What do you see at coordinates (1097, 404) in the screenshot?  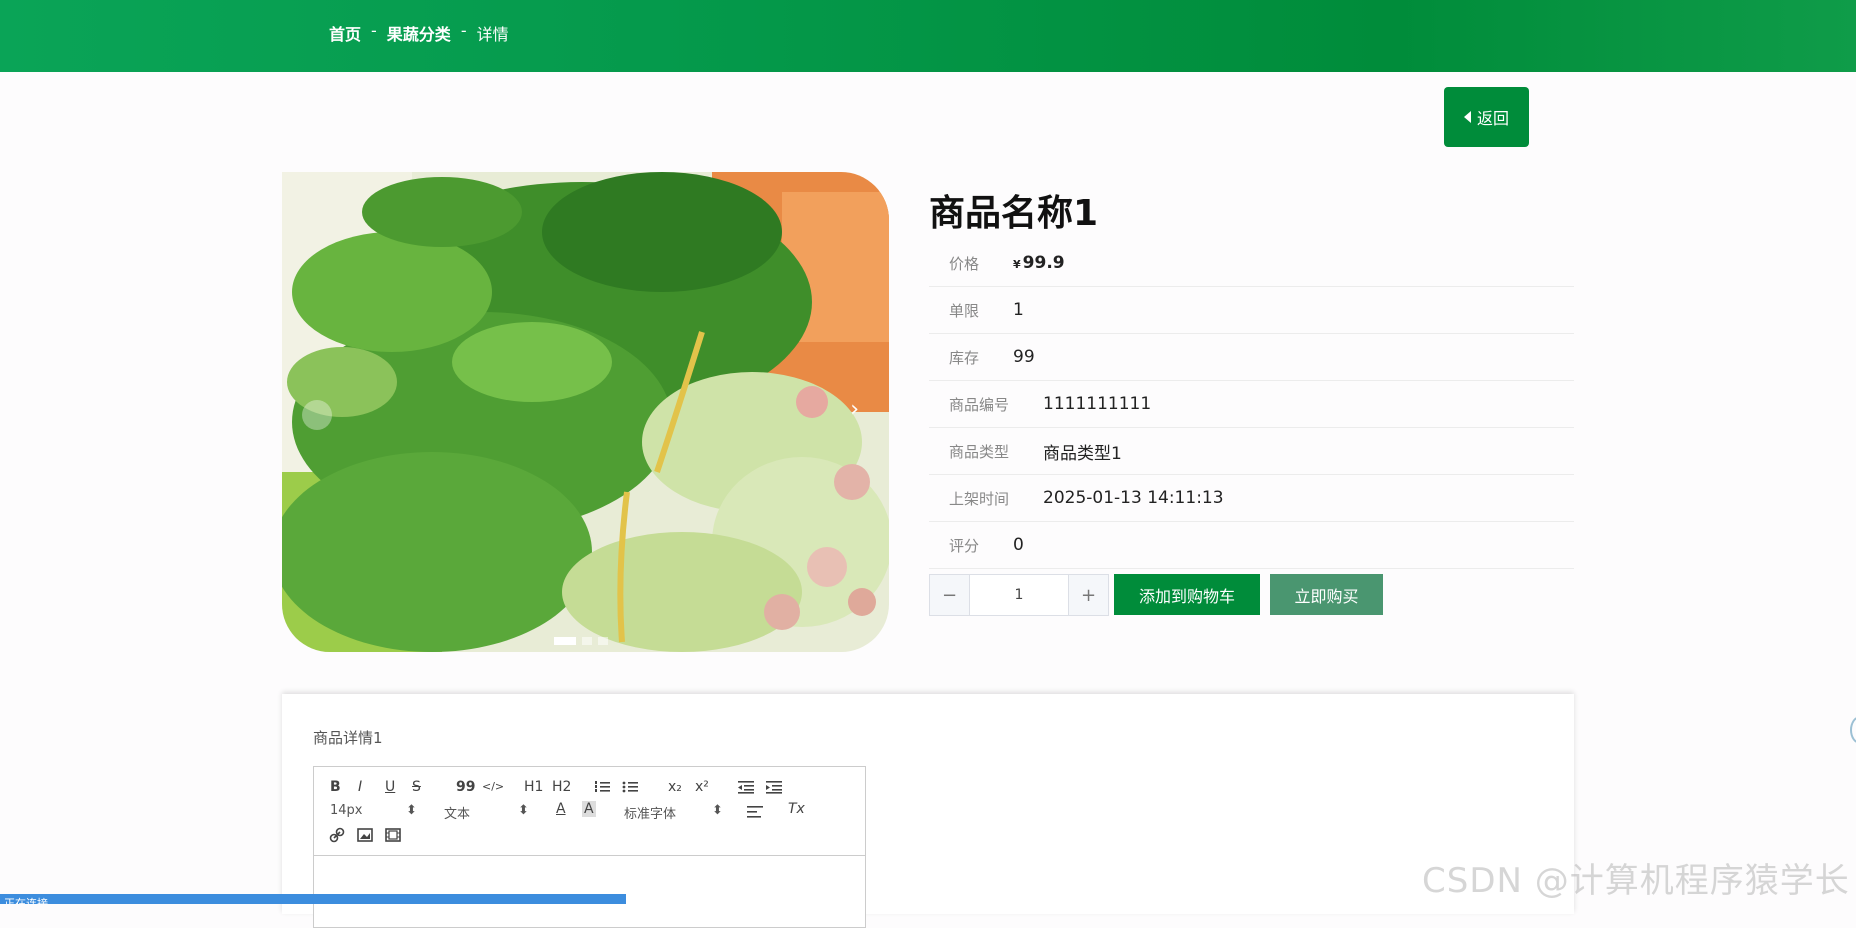 I see `code-value: 1111111111` at bounding box center [1097, 404].